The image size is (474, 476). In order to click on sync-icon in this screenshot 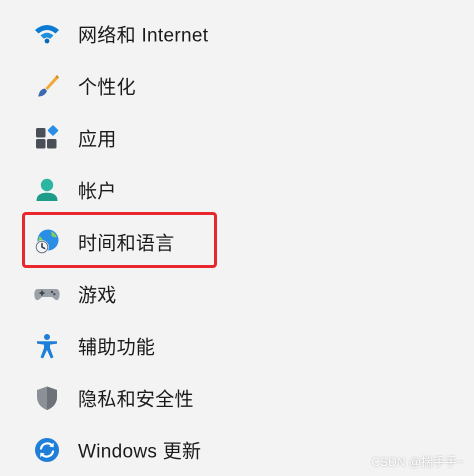, I will do `click(47, 450)`.